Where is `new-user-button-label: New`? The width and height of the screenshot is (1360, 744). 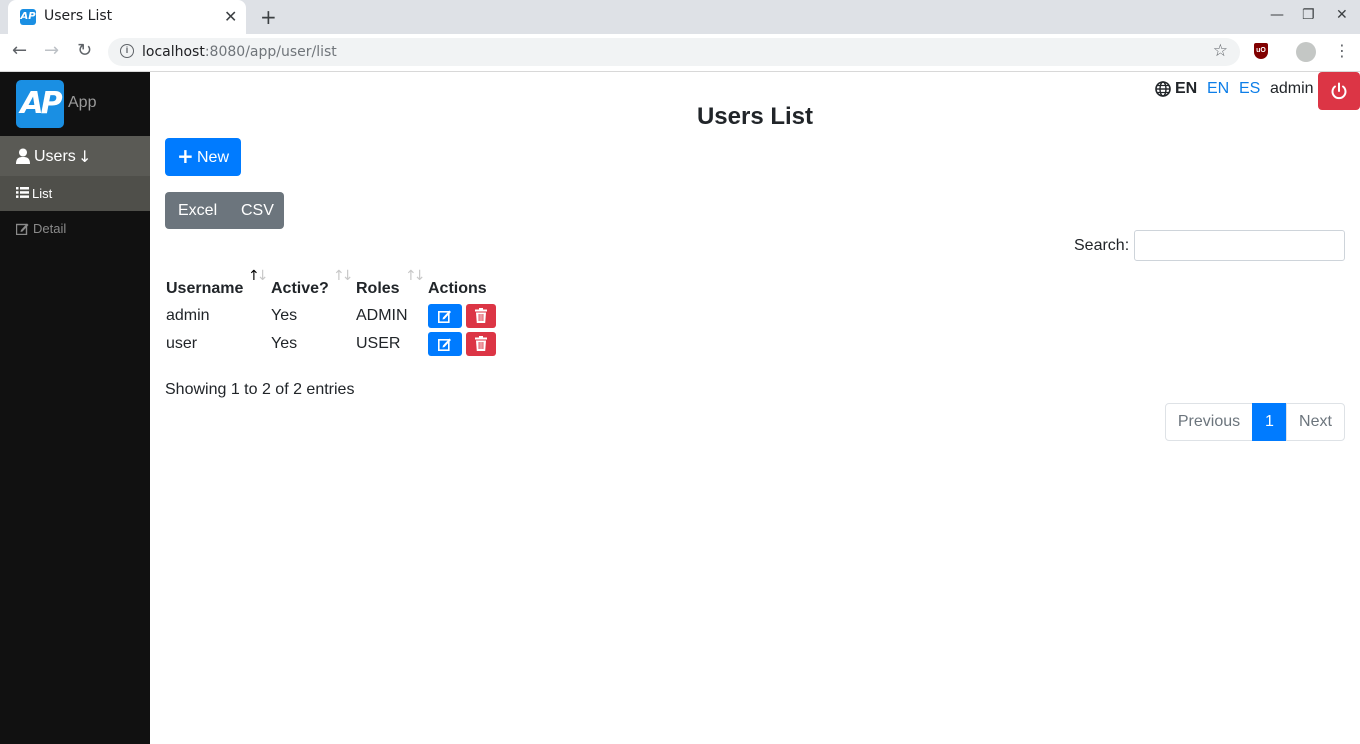
new-user-button-label: New is located at coordinates (213, 157).